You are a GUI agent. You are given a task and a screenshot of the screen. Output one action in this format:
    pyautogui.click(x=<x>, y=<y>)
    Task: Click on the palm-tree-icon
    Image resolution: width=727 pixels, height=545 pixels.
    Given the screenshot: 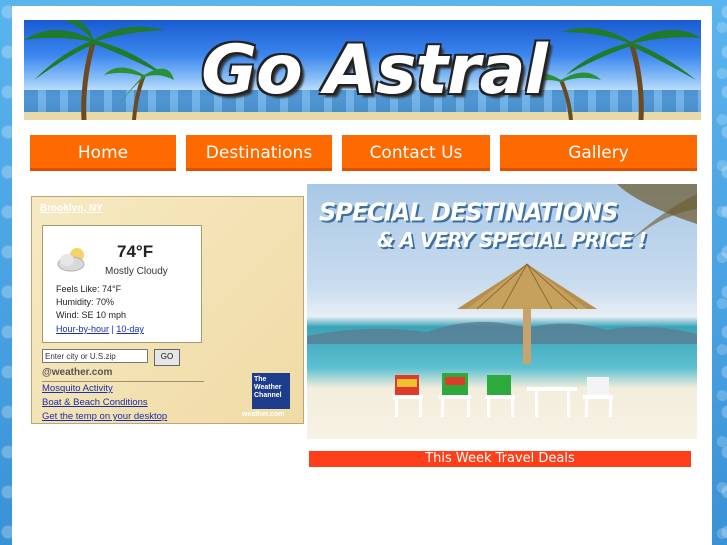 What is the action you would take?
    pyautogui.click(x=99, y=70)
    